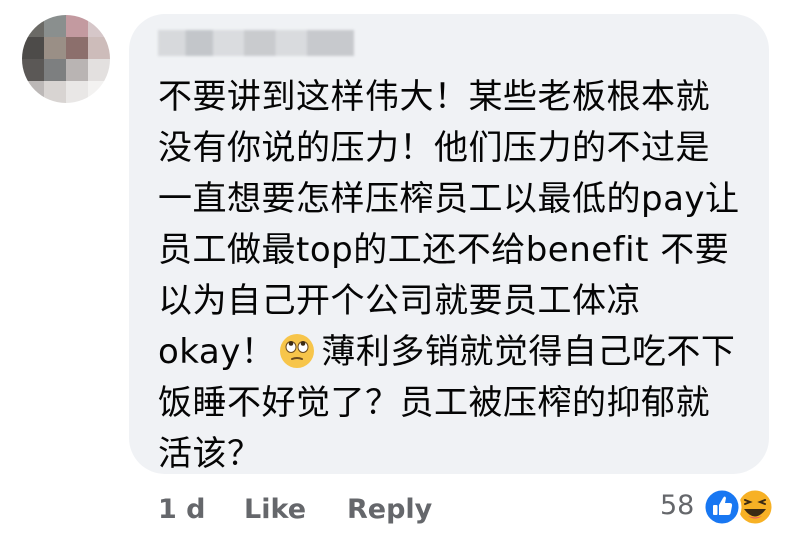 Image resolution: width=800 pixels, height=545 pixels. I want to click on reply-button: Reply, so click(389, 509).